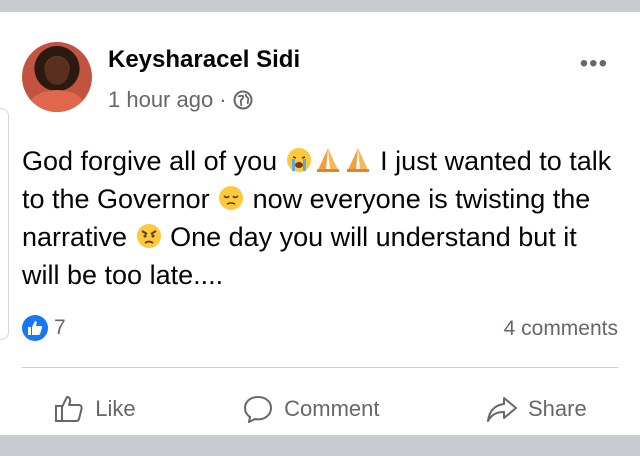  What do you see at coordinates (160, 100) in the screenshot?
I see `post-timestamp: 1 hour ago` at bounding box center [160, 100].